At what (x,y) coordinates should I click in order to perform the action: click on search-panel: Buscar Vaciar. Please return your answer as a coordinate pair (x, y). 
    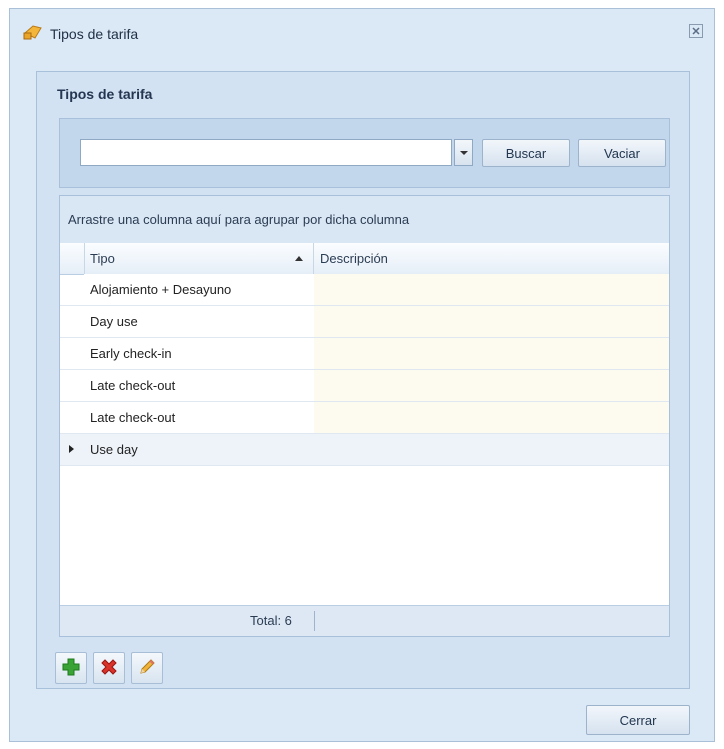
    Looking at the image, I should click on (364, 153).